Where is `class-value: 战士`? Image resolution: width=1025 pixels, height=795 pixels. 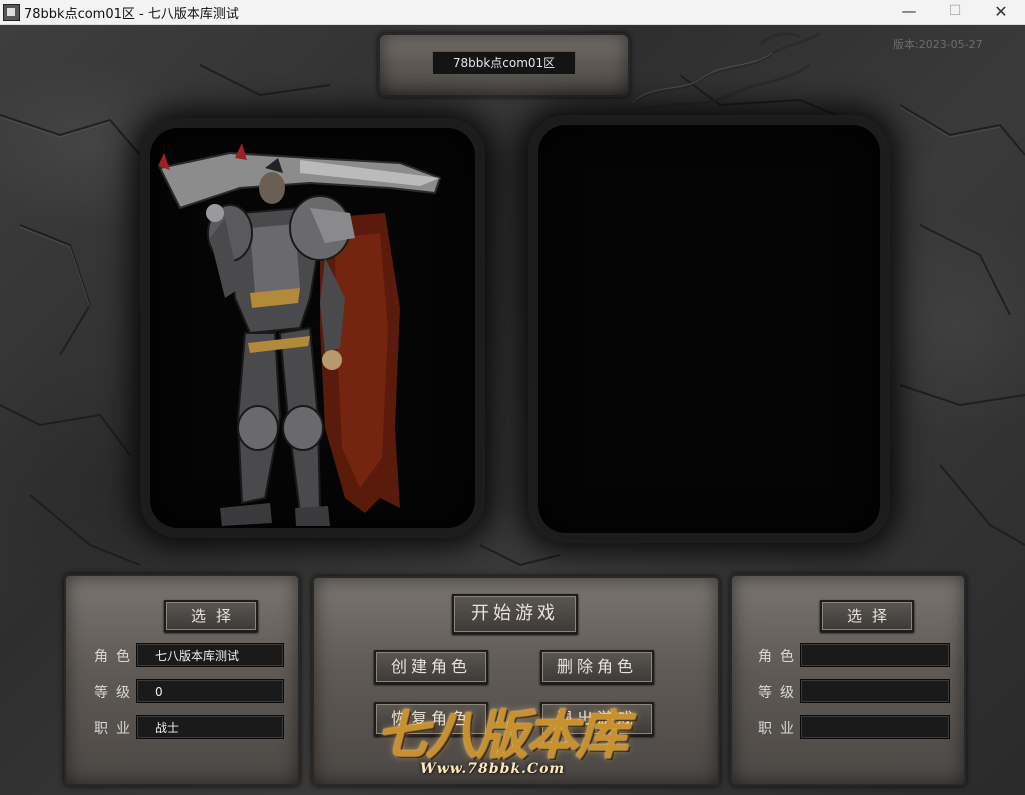
class-value: 战士 is located at coordinates (210, 727).